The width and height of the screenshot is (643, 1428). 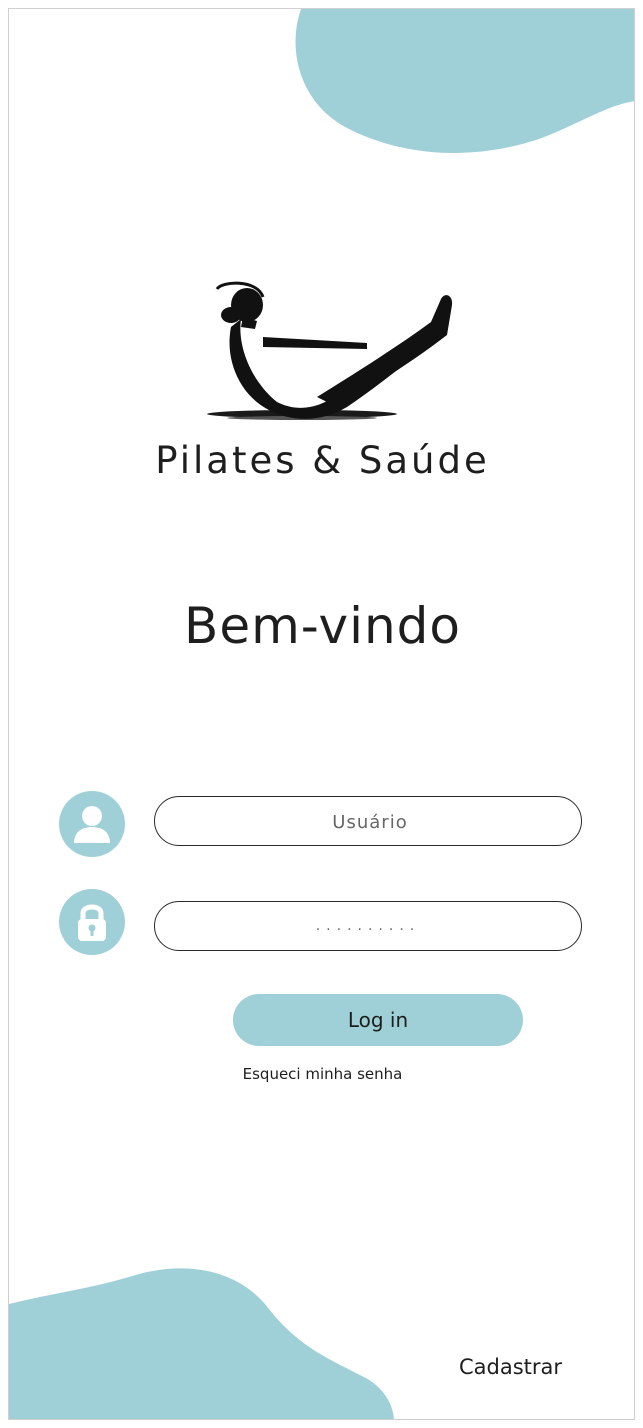 What do you see at coordinates (322, 460) in the screenshot?
I see `brand-name: Pilates & Saúde` at bounding box center [322, 460].